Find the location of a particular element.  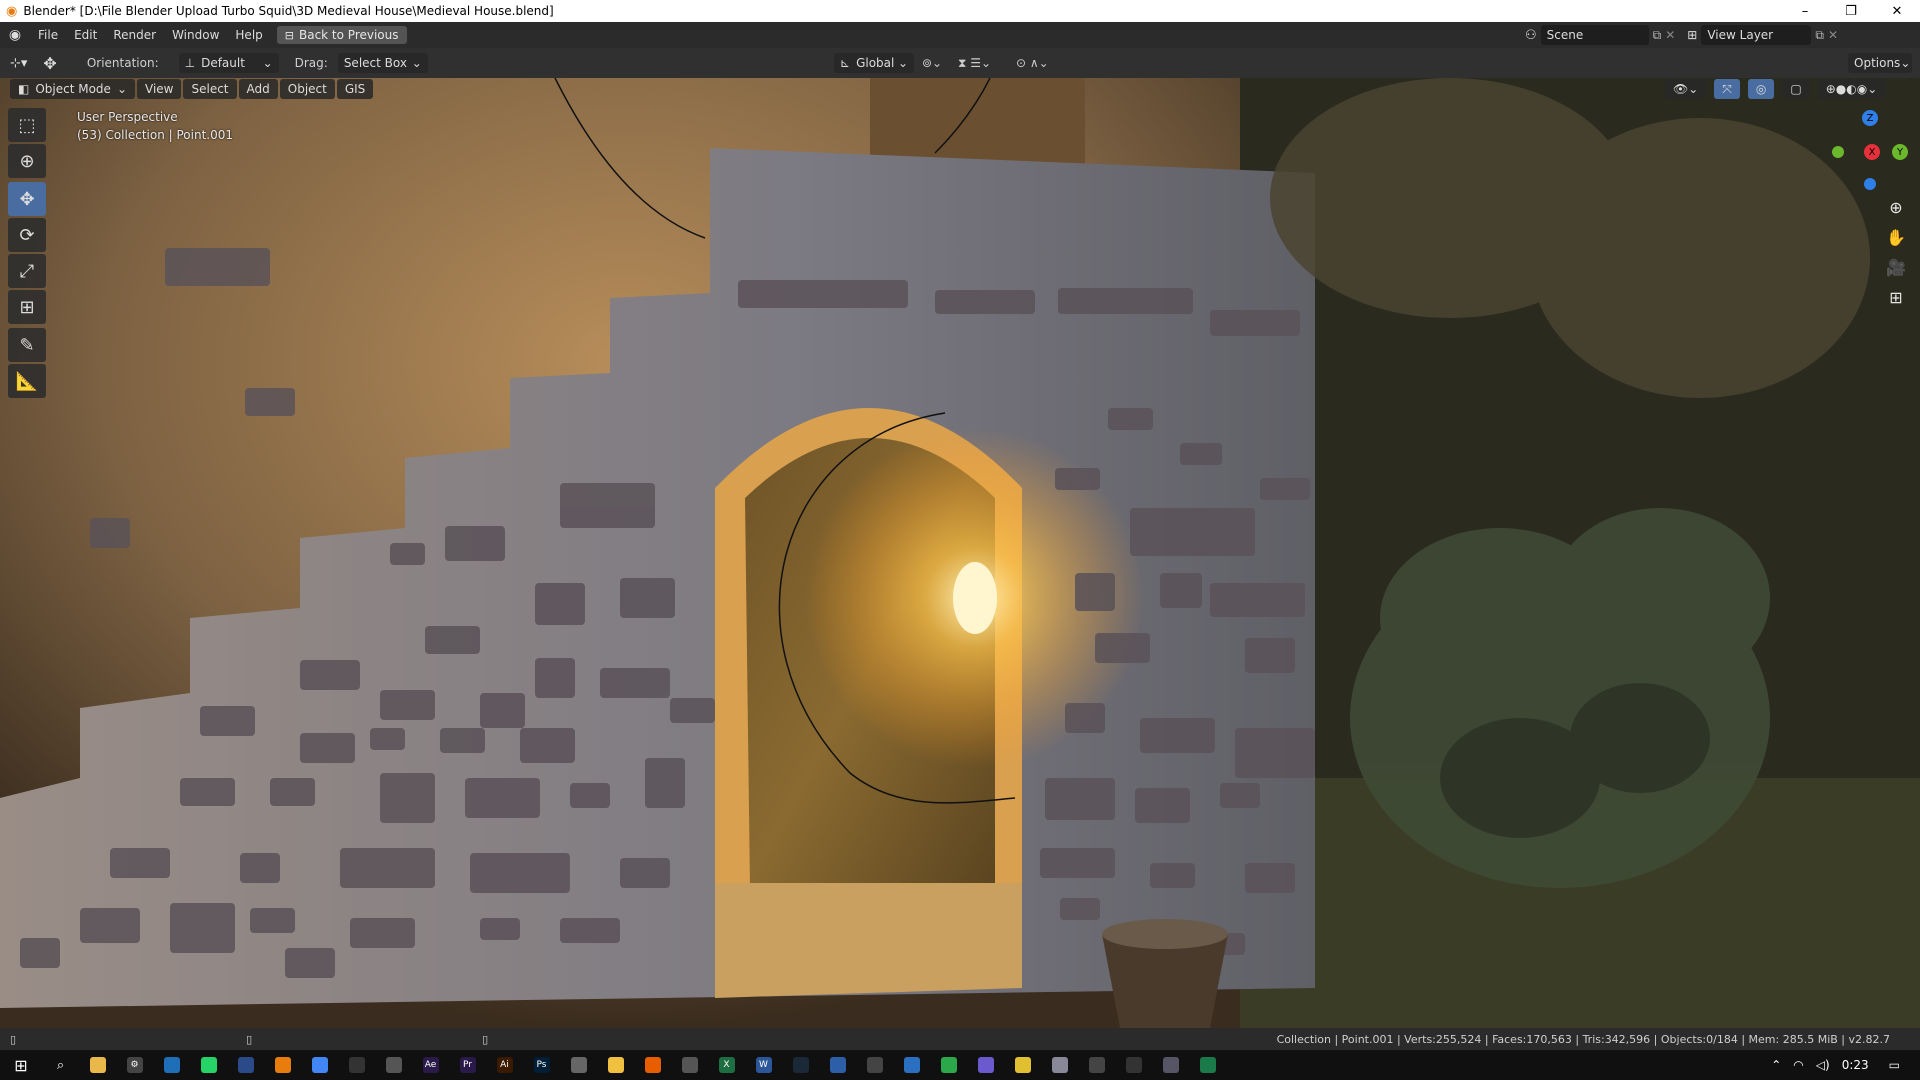

word-glyph: W is located at coordinates (763, 1065).